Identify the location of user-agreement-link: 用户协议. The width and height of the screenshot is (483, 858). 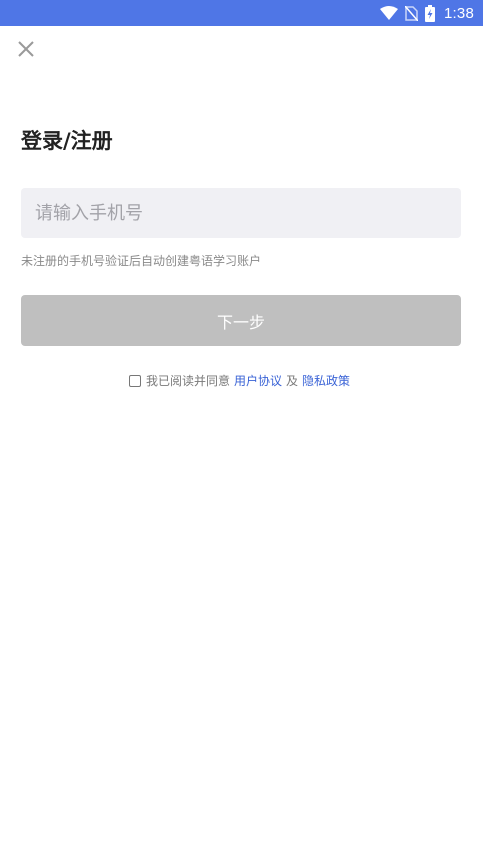
(258, 381).